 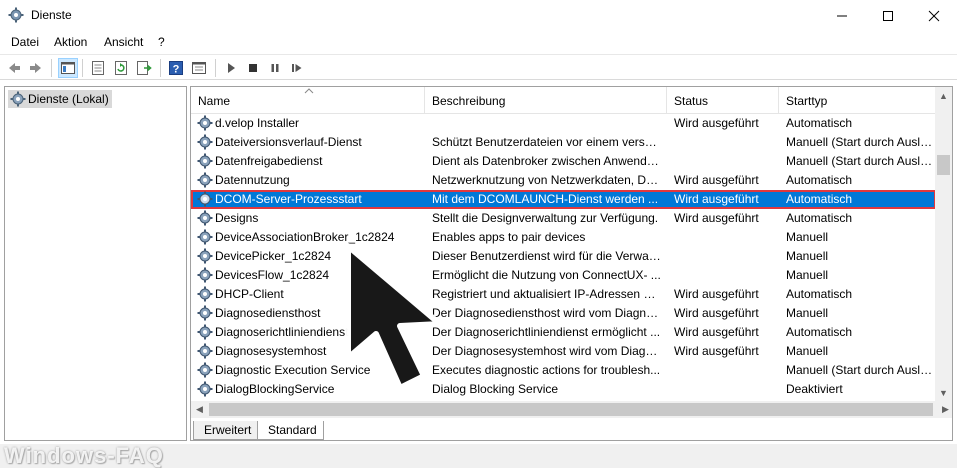 I want to click on start-service-icon, so click(x=231, y=68).